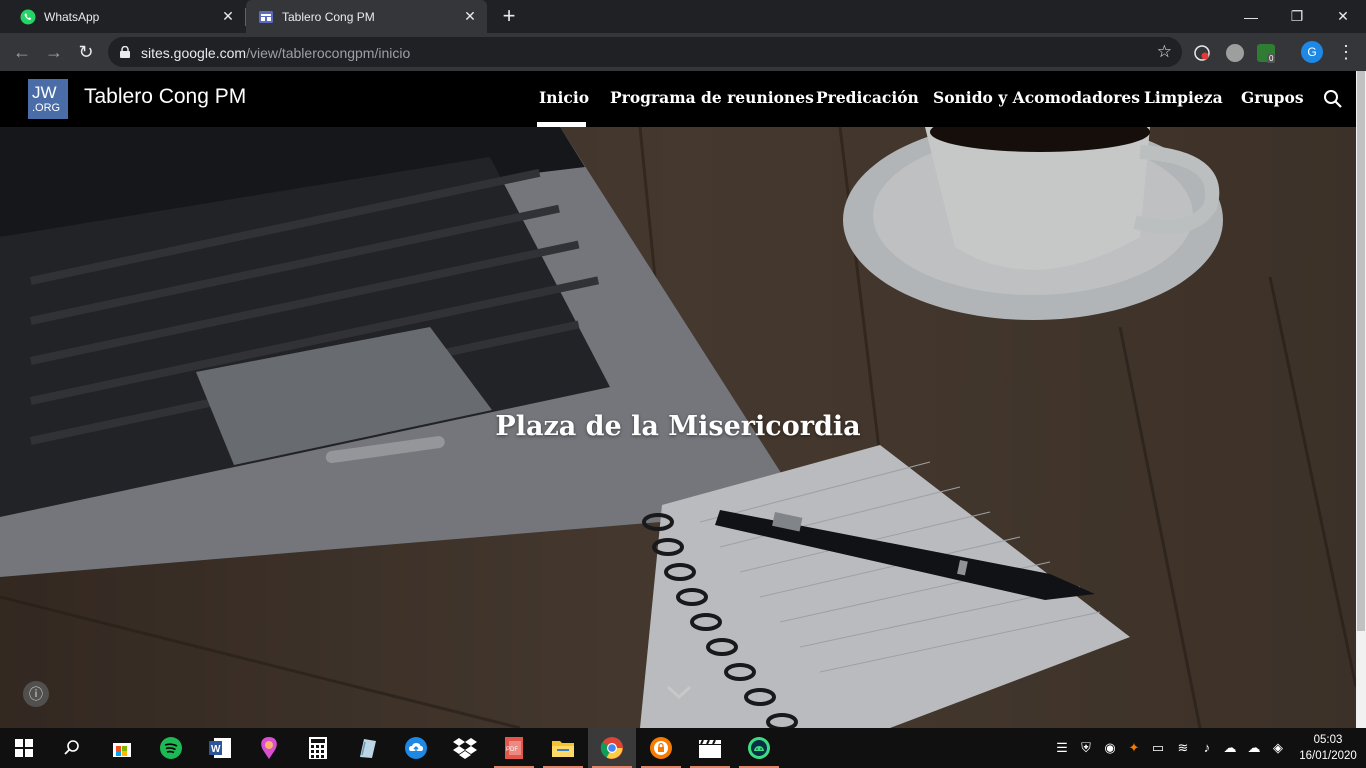 The height and width of the screenshot is (768, 1366). Describe the element at coordinates (1086, 748) in the screenshot. I see `defender-shield-icon: ⛨` at that location.